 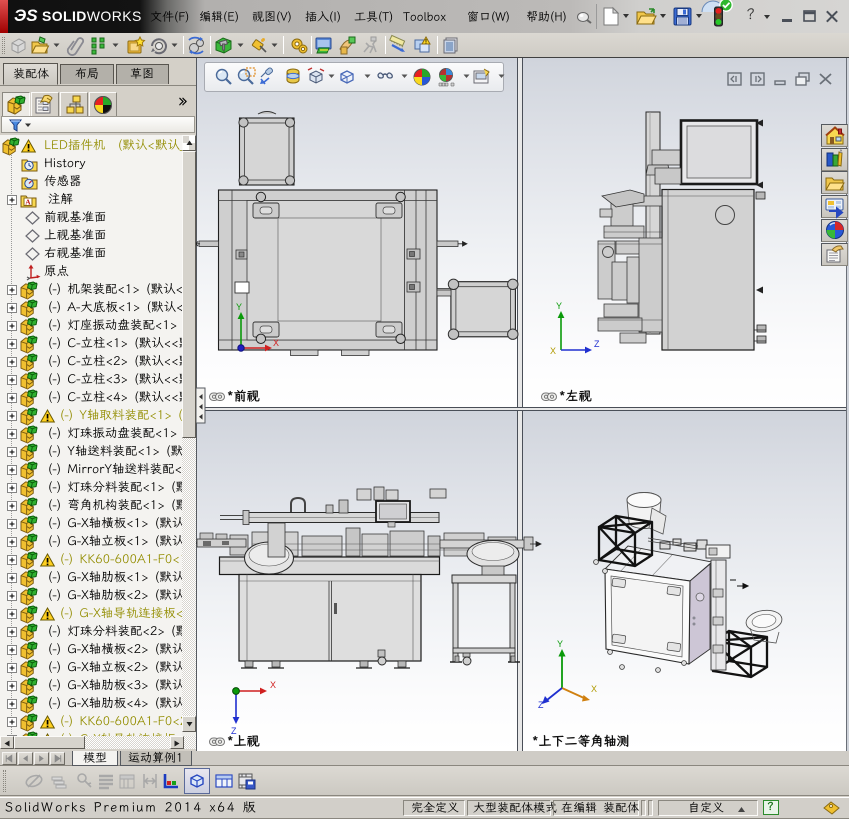 What do you see at coordinates (28, 202) in the screenshot?
I see `svg-text: A` at bounding box center [28, 202].